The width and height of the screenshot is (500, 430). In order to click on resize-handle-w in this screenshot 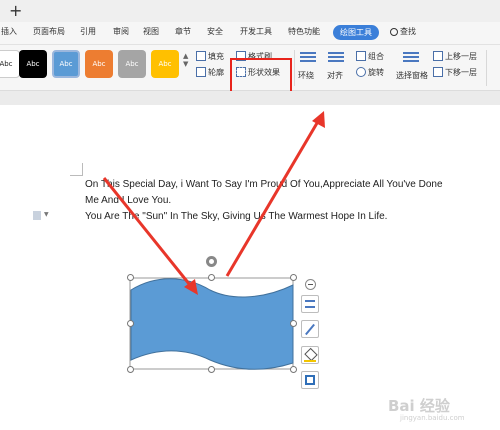, I will do `click(130, 323)`.